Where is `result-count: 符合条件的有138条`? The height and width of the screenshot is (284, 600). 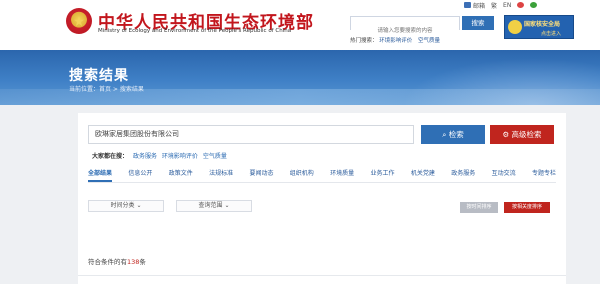
result-count: 符合条件的有138条 is located at coordinates (117, 261).